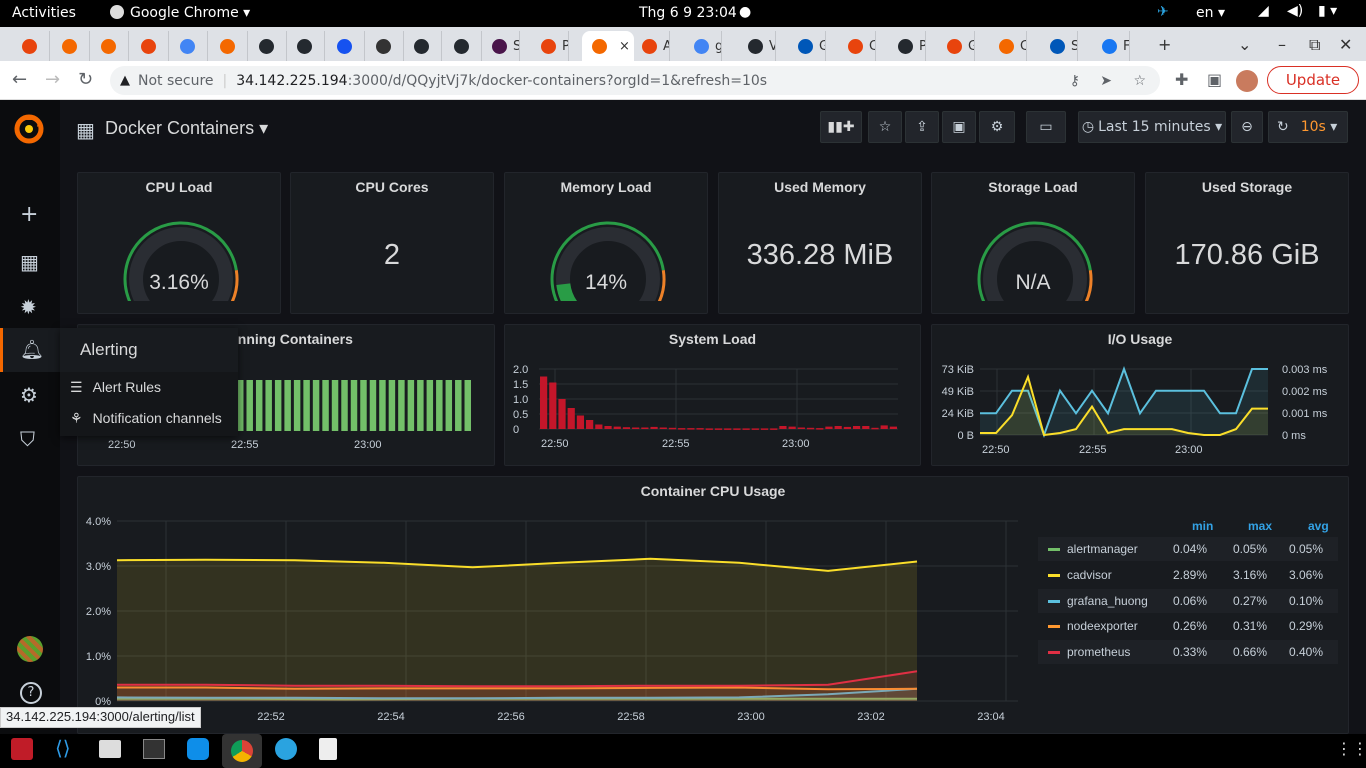 The width and height of the screenshot is (1366, 768). I want to click on shield-icon: ⛉, so click(27, 439).